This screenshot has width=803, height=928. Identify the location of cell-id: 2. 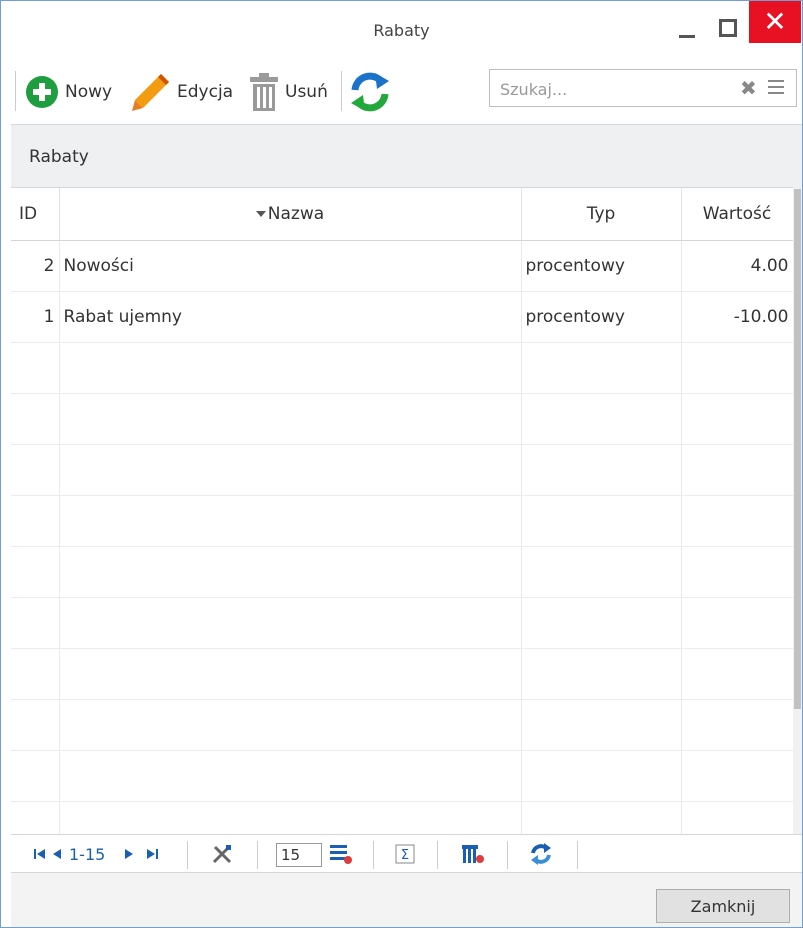
(35, 266).